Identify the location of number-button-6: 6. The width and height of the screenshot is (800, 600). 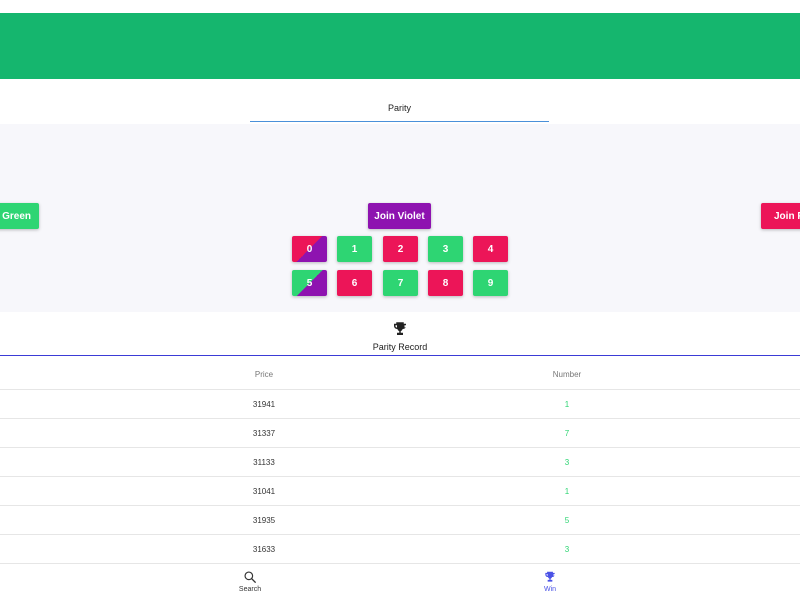
(354, 283).